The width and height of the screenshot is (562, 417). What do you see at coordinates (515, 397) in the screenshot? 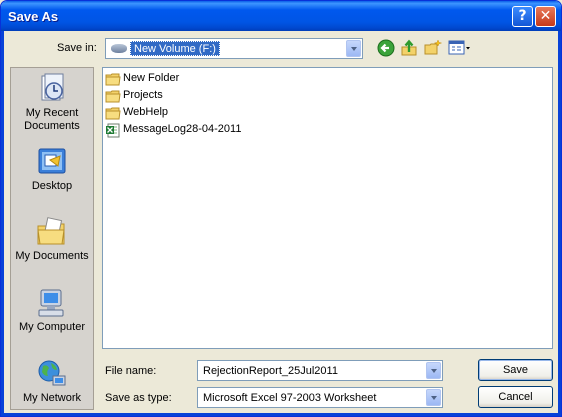
I see `cancel-button: Cancel` at bounding box center [515, 397].